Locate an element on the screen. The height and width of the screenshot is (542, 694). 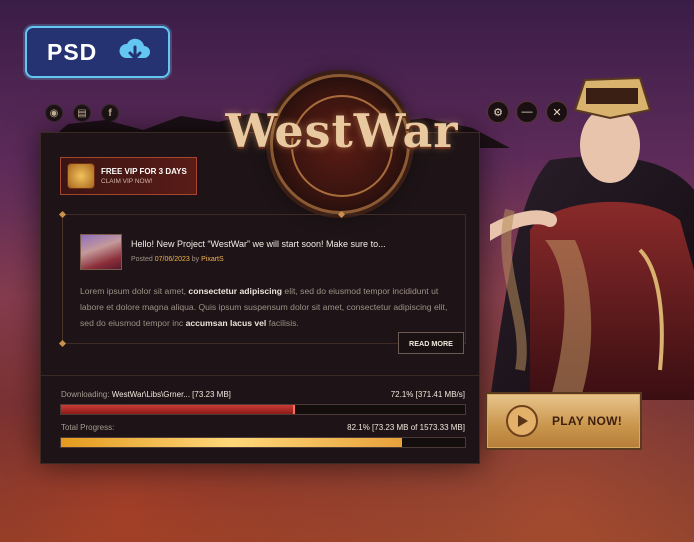
read-more-button: READ MORE is located at coordinates (431, 343).